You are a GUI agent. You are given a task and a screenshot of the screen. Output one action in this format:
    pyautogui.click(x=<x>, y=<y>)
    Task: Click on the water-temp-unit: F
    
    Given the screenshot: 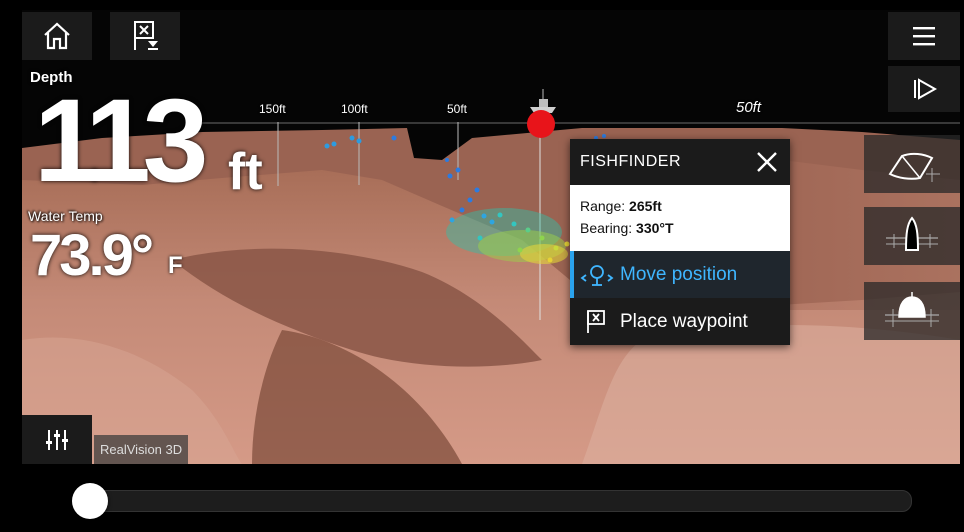 What is the action you would take?
    pyautogui.click(x=175, y=265)
    